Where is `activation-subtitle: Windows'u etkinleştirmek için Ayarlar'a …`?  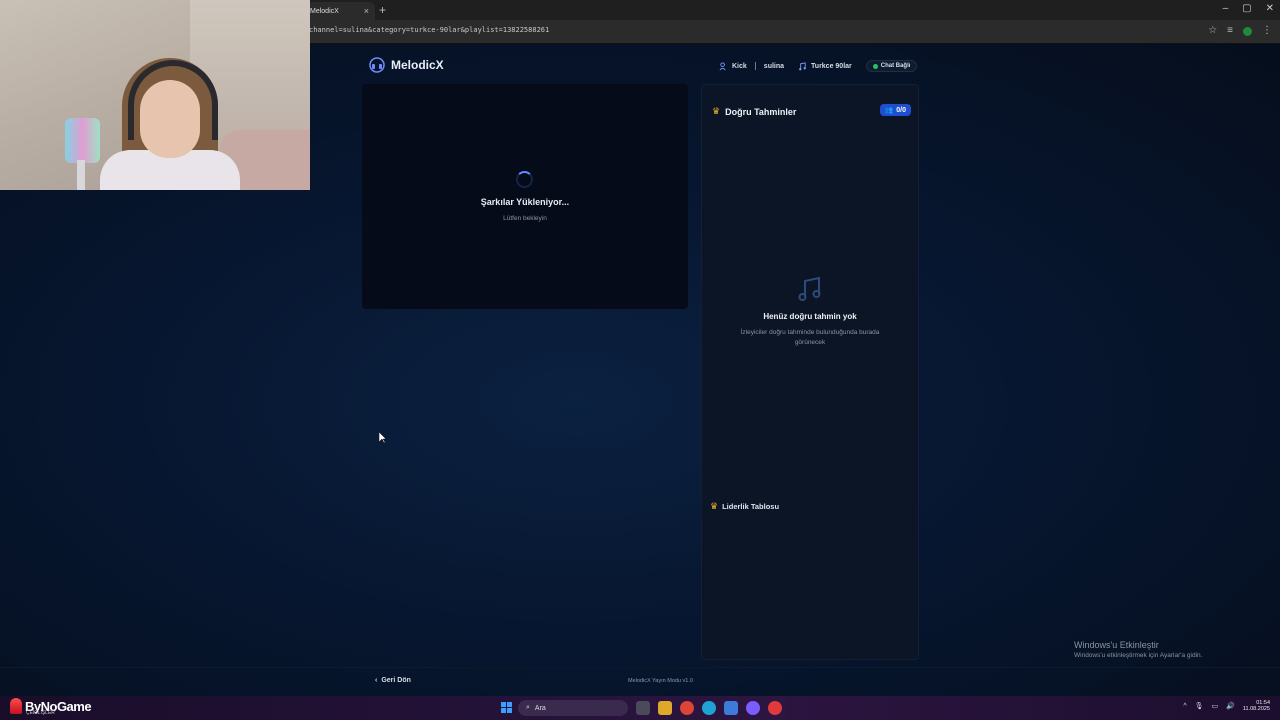
activation-subtitle: Windows'u etkinleştirmek için Ayarlar'a … is located at coordinates (1138, 655).